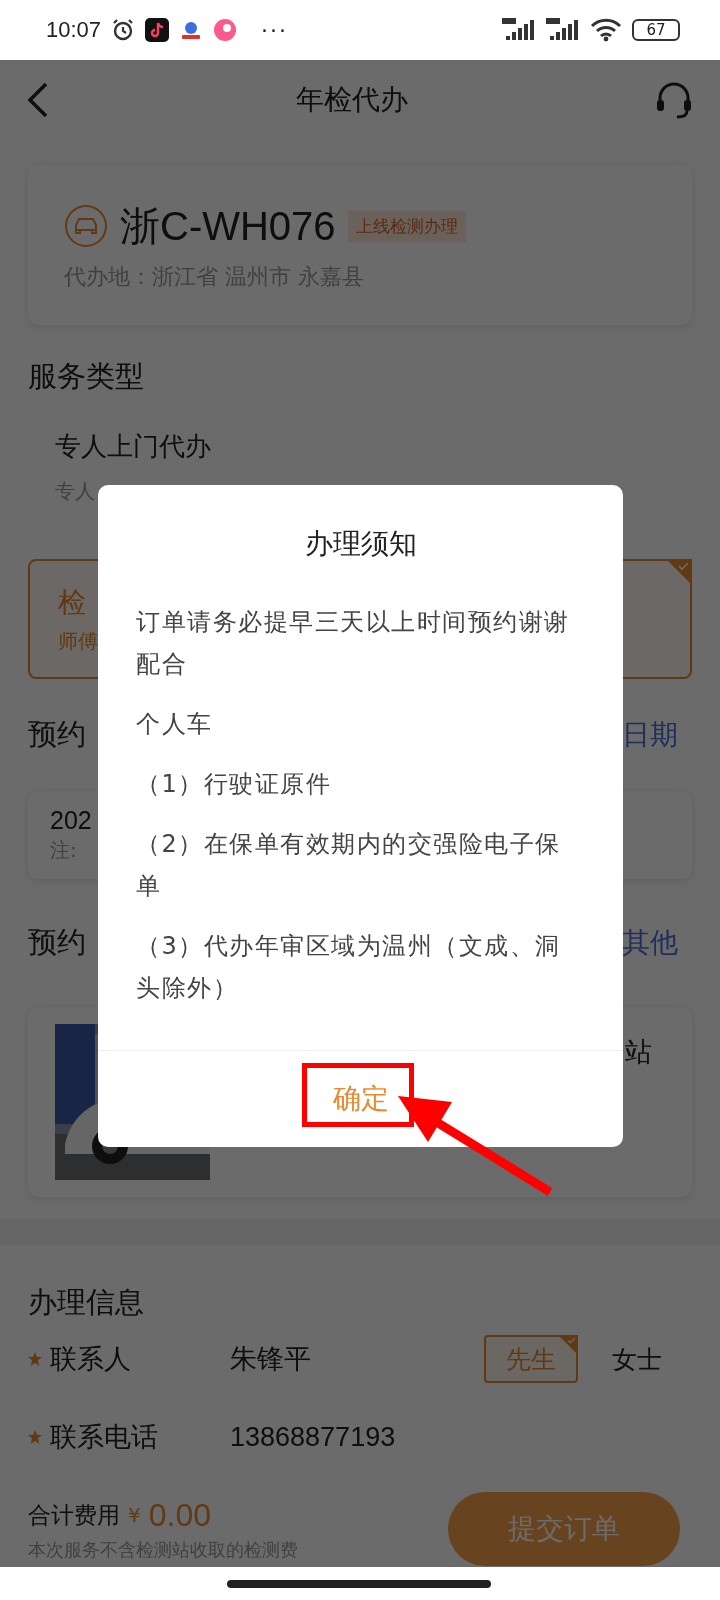  What do you see at coordinates (133, 446) in the screenshot?
I see `option-title: 专人上门代办` at bounding box center [133, 446].